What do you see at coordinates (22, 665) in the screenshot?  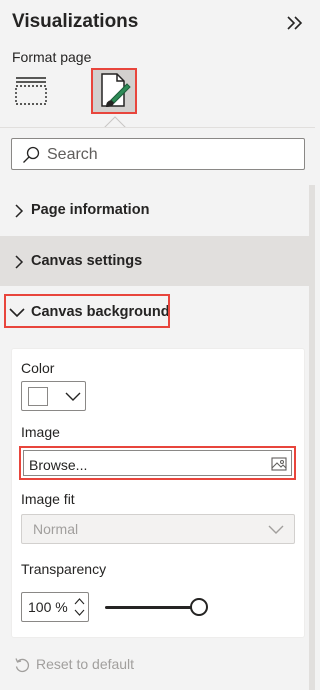 I see `reset-icon` at bounding box center [22, 665].